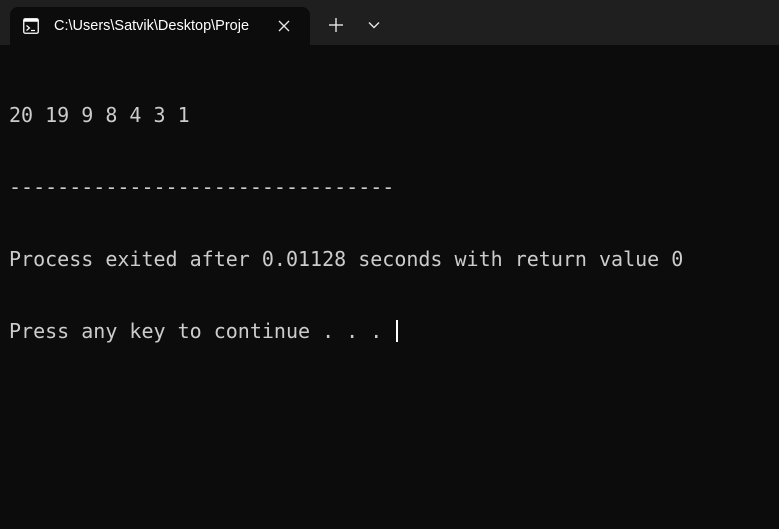 The height and width of the screenshot is (529, 779). Describe the element at coordinates (31, 26) in the screenshot. I see `console-icon` at that location.